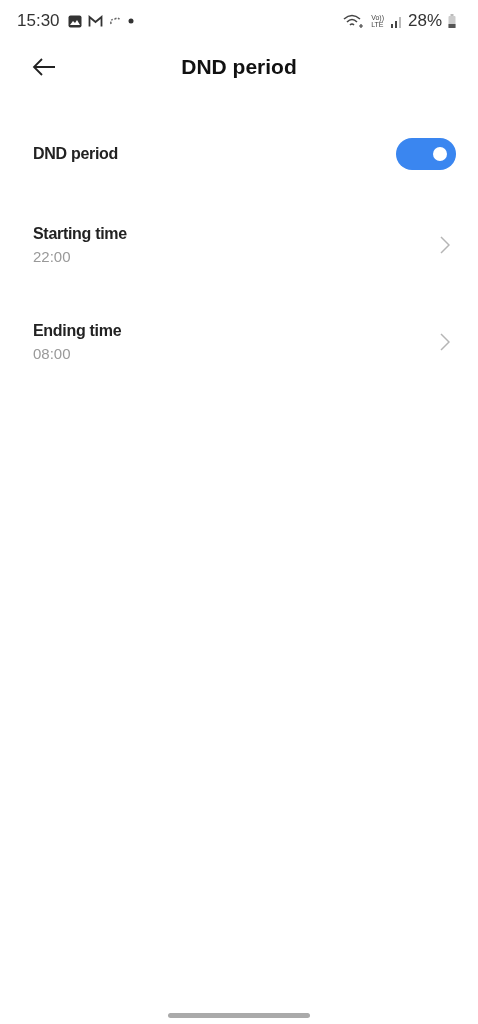 Image resolution: width=478 pixels, height=1024 pixels. I want to click on mail-icon, so click(95, 21).